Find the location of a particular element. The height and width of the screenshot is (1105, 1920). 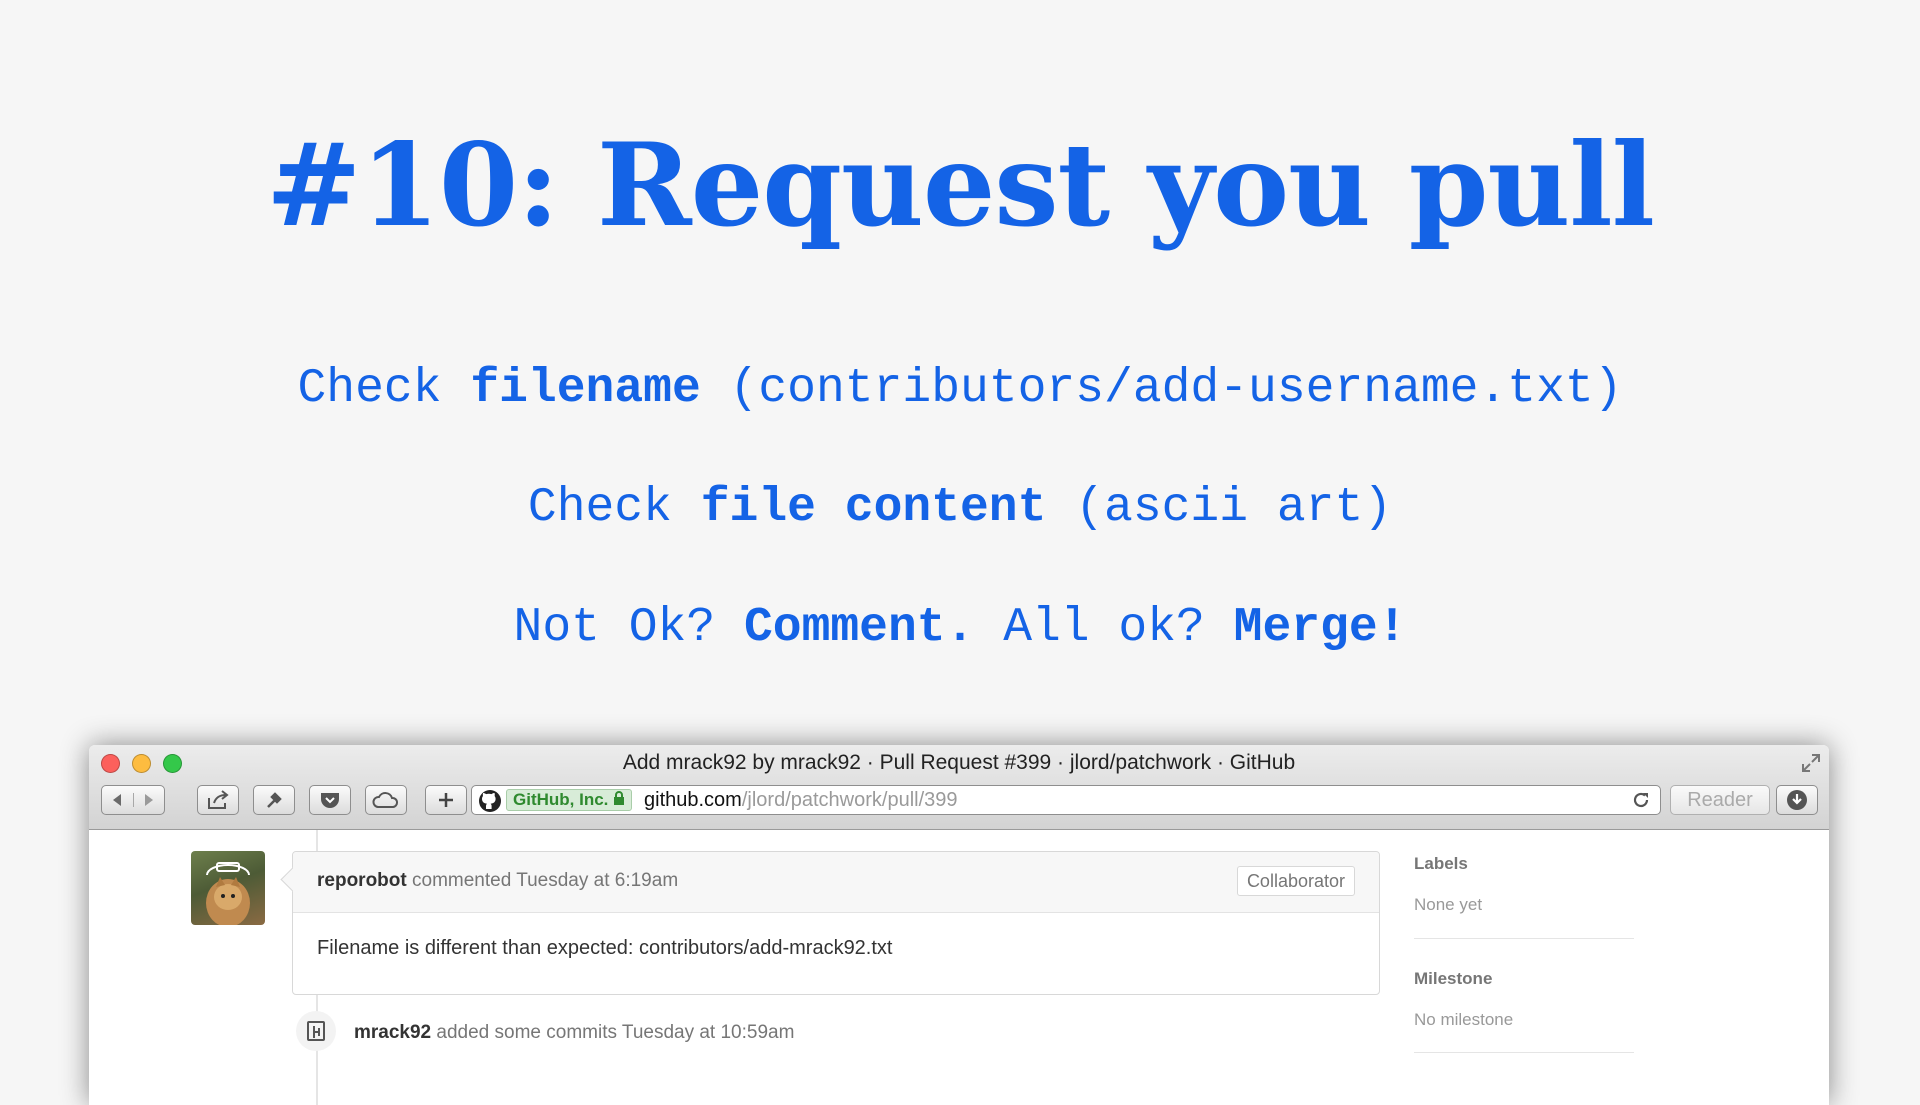

download-icon is located at coordinates (1797, 800).